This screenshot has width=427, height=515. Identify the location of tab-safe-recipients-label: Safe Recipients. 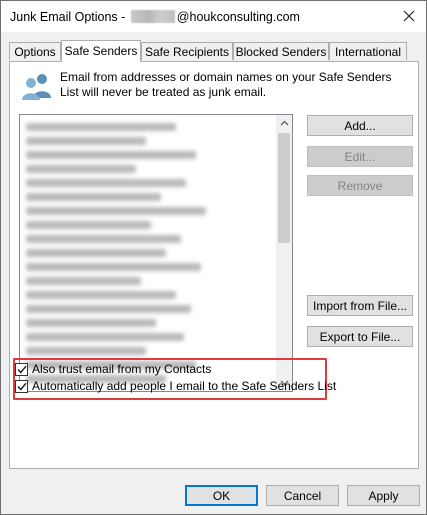
(187, 52).